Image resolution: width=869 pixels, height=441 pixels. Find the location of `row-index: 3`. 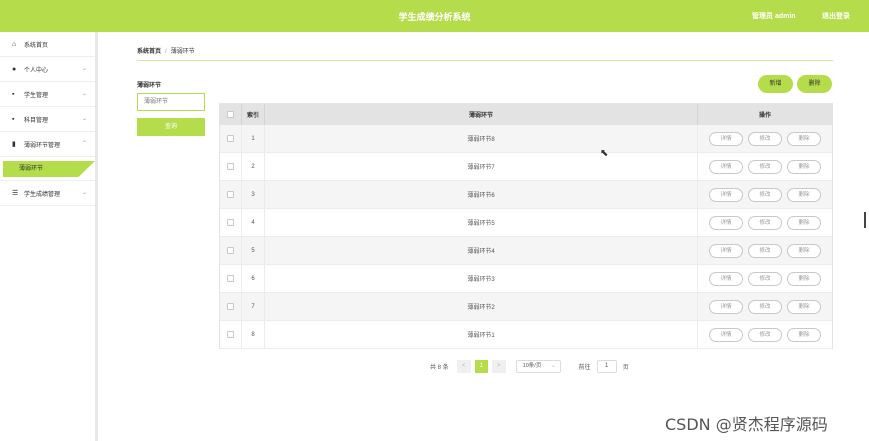

row-index: 3 is located at coordinates (253, 194).